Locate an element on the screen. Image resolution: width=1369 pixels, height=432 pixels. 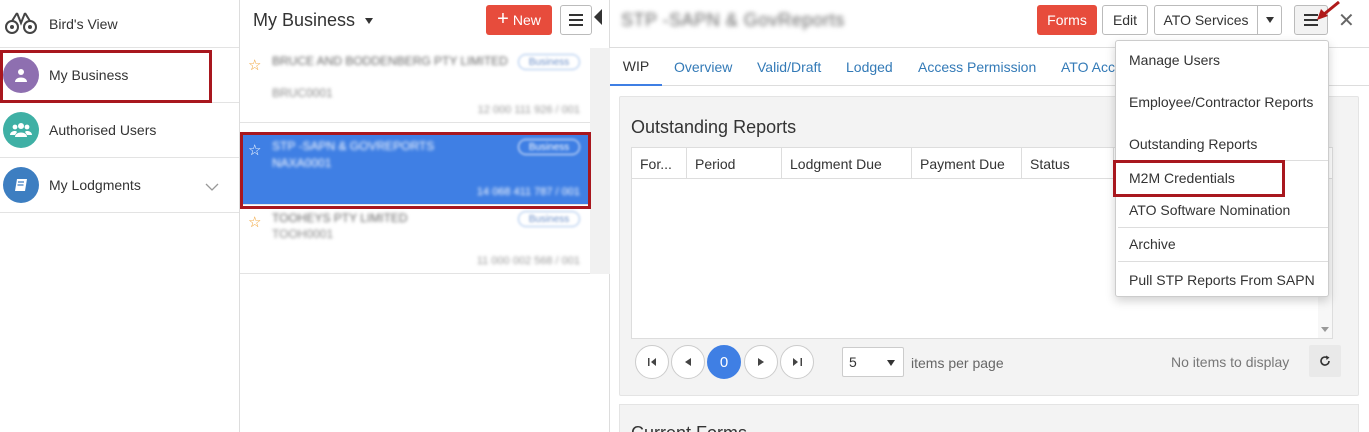
refresh-icon is located at coordinates (1325, 360).